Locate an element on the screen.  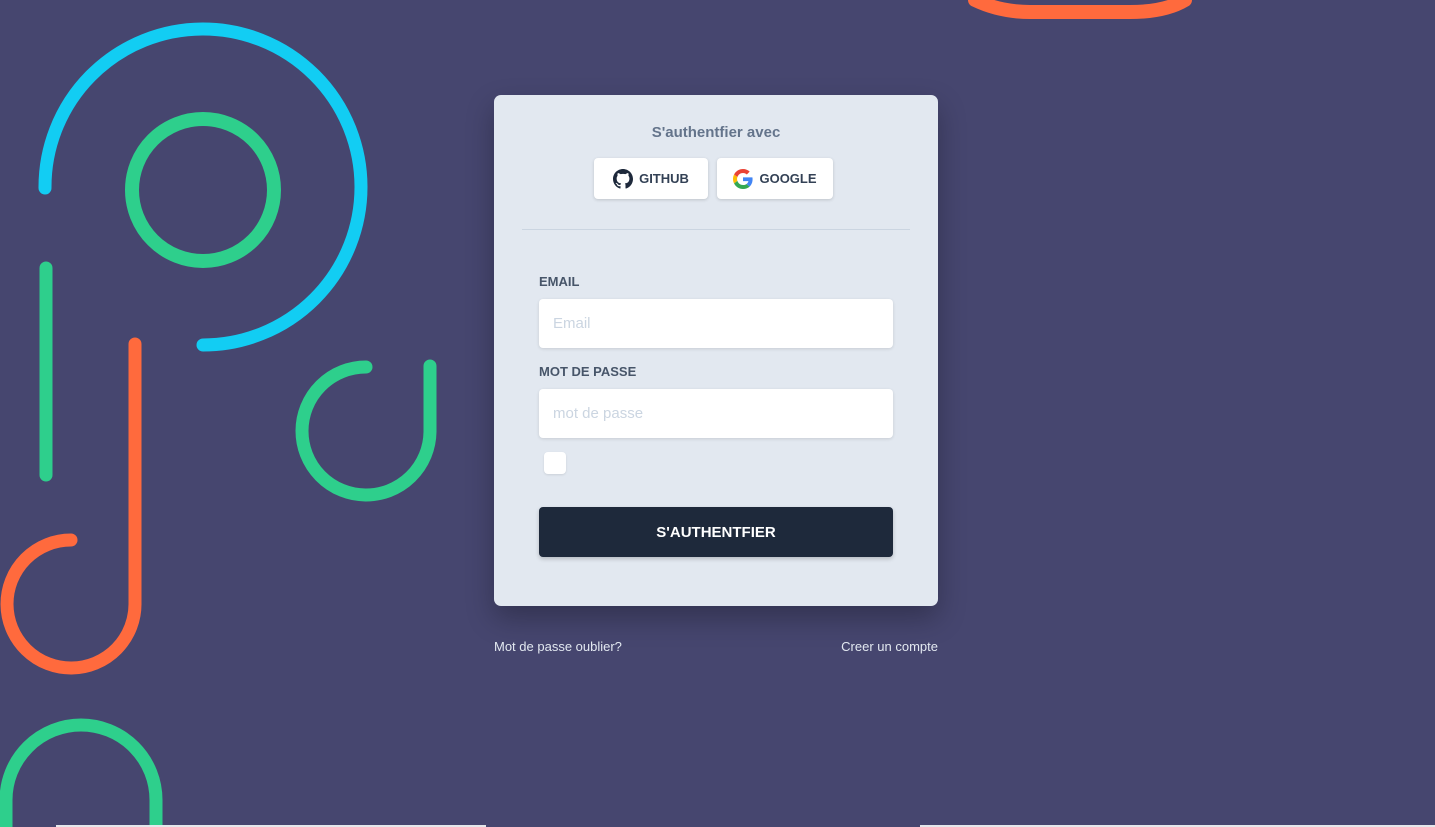
google-label: GOOGLE is located at coordinates (788, 178).